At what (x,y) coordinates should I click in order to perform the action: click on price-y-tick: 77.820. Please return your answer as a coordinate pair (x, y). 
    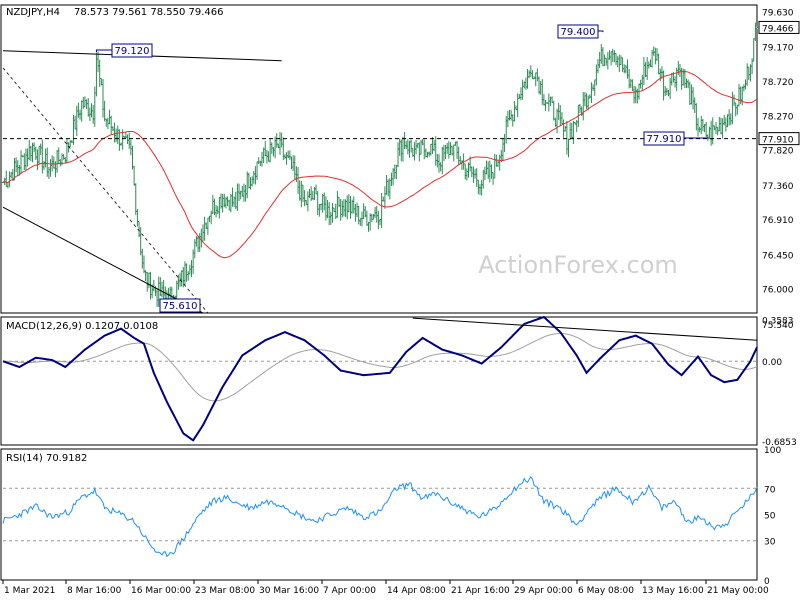
    Looking at the image, I should click on (778, 152).